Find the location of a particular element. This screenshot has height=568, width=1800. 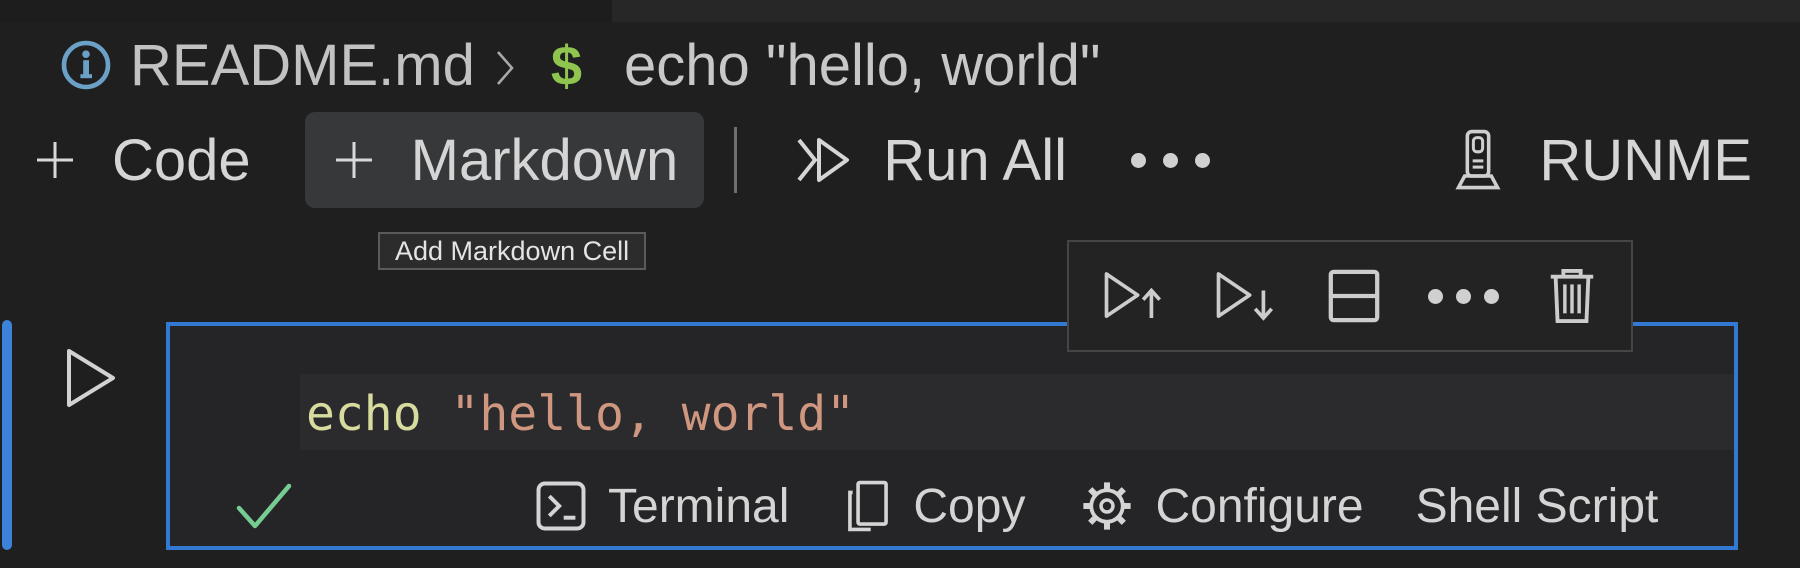

more-actions-button is located at coordinates (1170, 160).